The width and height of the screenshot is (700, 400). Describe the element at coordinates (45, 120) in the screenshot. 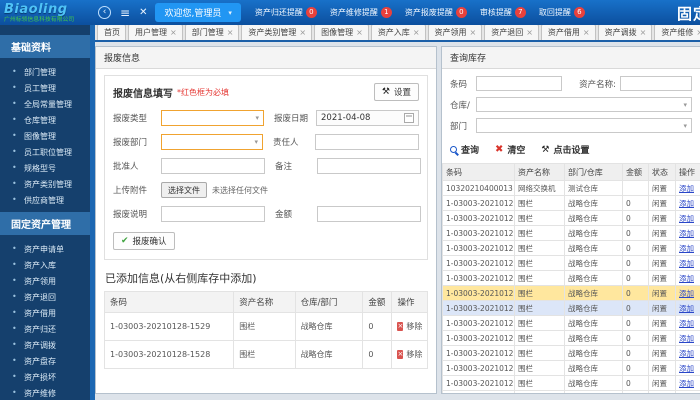

I see `sidebar-item: 仓库管理` at that location.